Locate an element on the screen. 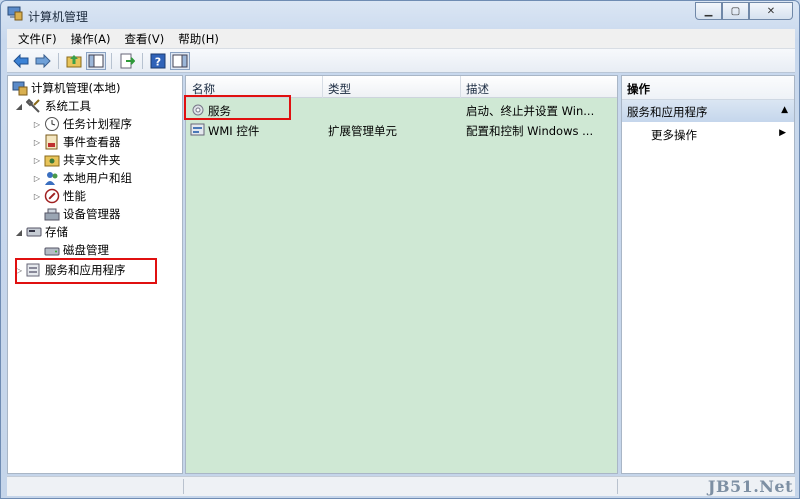 The width and height of the screenshot is (800, 499). tree-item-task-scheduler: ▷ 任务计划程序 is located at coordinates (82, 124).